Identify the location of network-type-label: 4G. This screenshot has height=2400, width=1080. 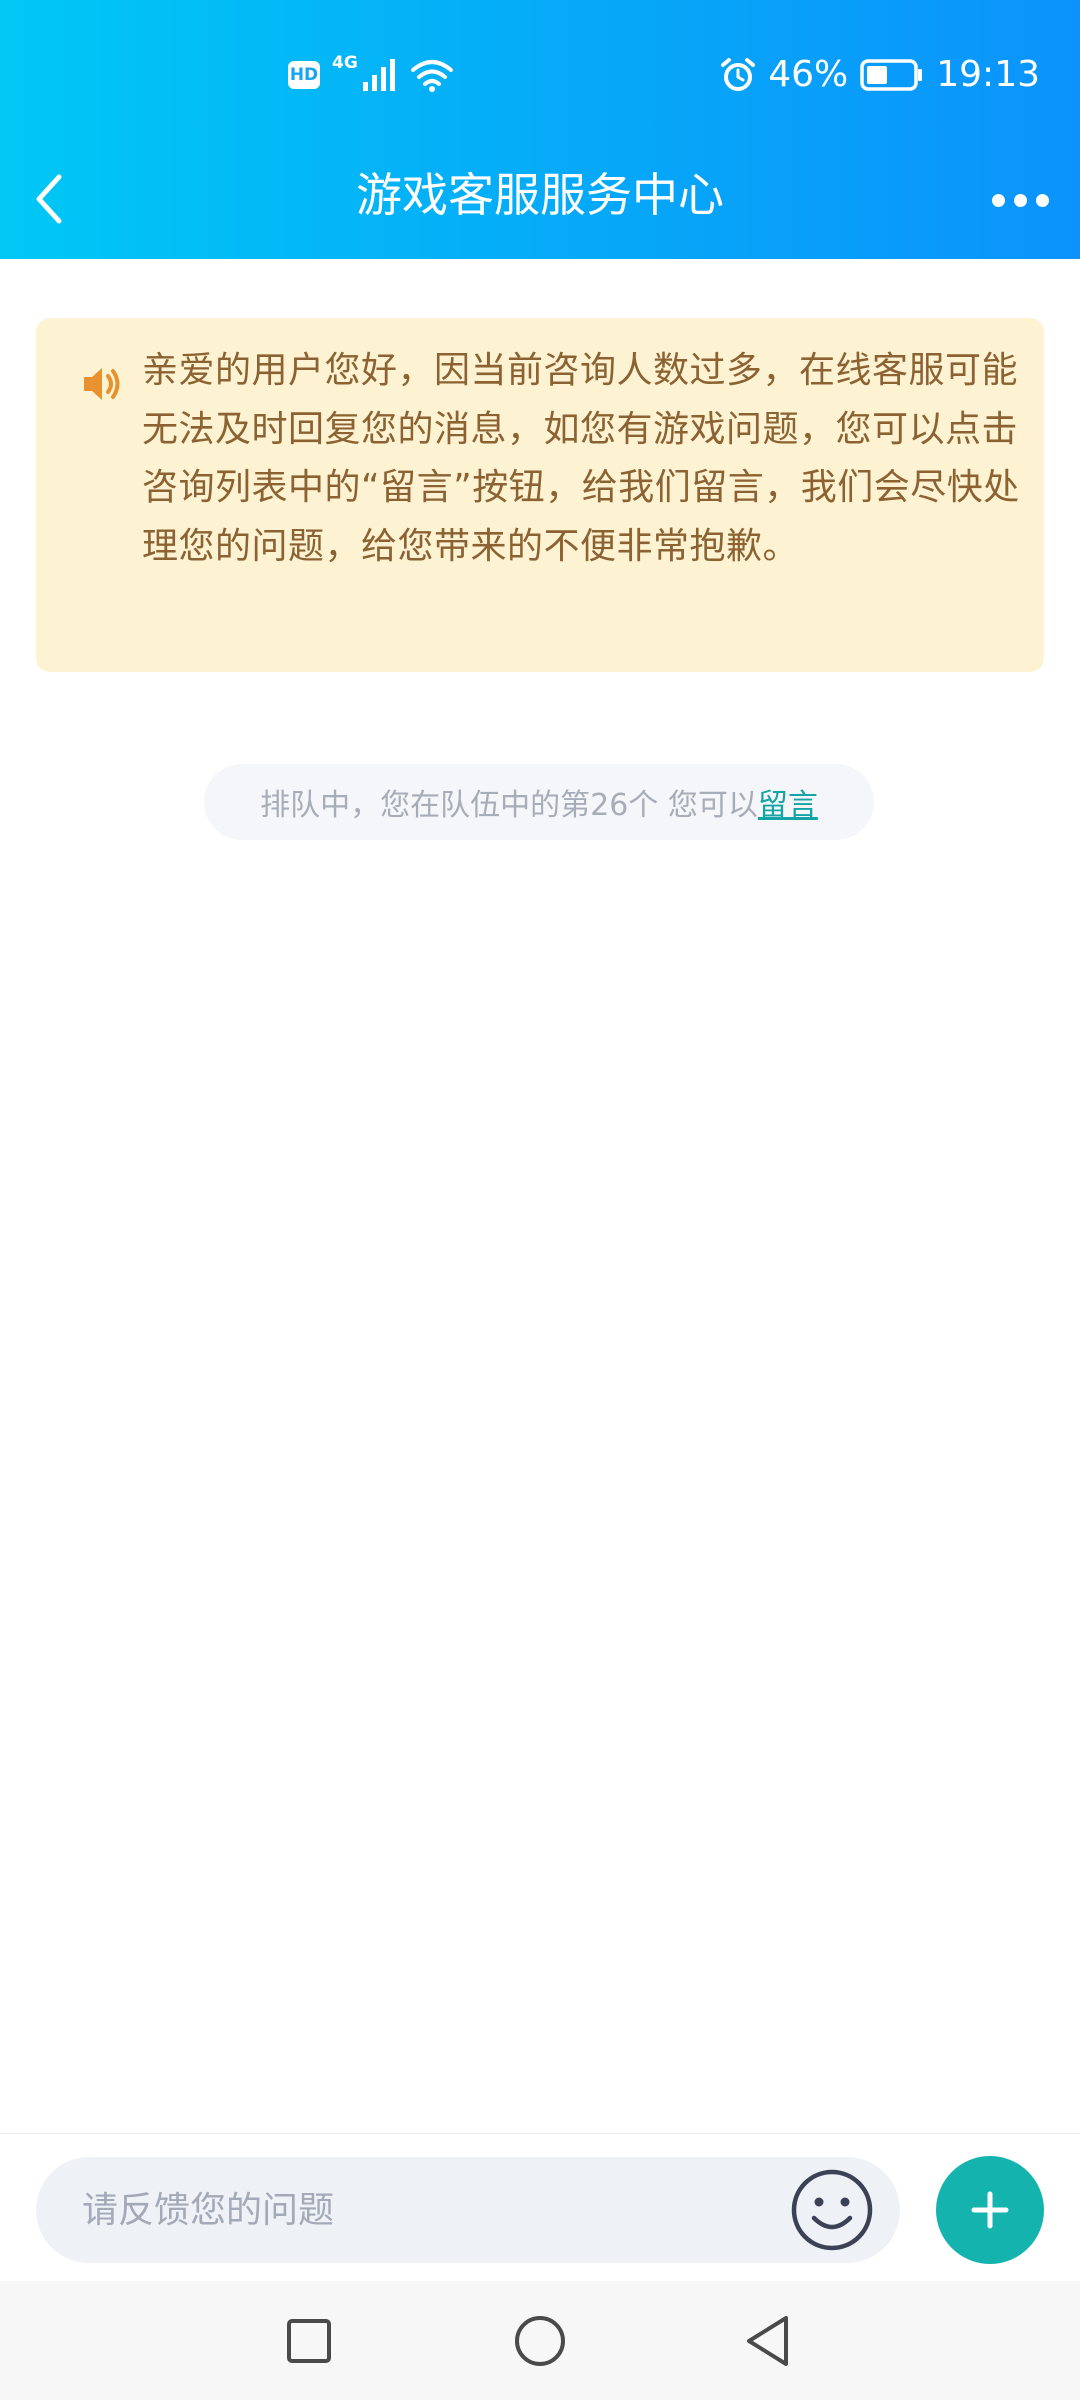
(345, 63).